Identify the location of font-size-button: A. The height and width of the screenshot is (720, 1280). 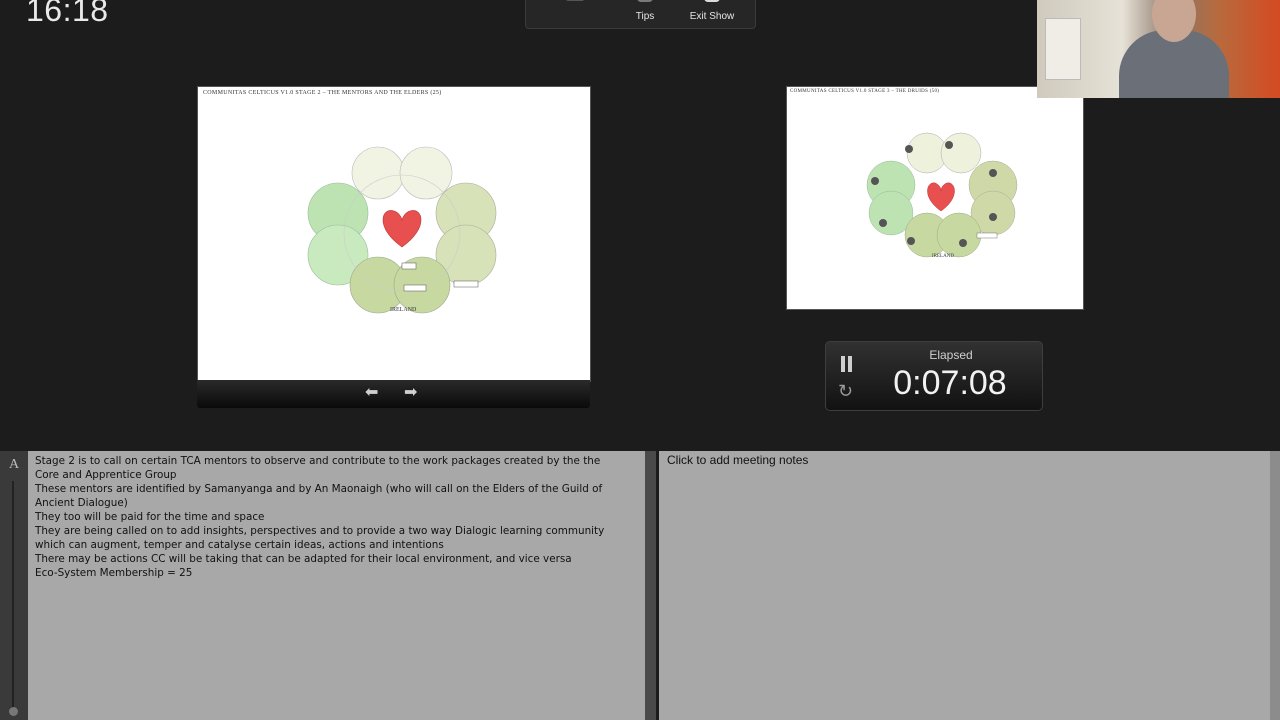
(14, 465).